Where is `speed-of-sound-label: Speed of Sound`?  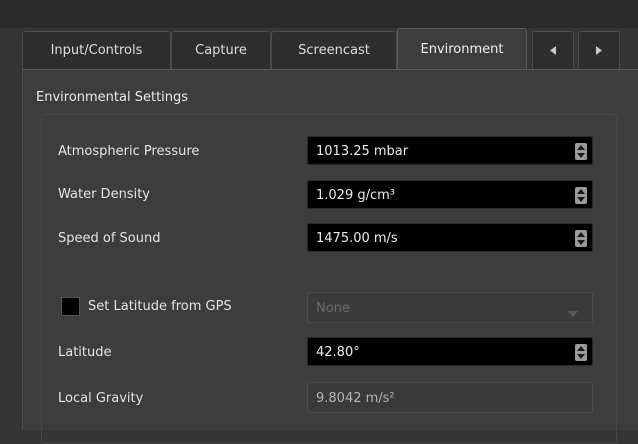
speed-of-sound-label: Speed of Sound is located at coordinates (109, 238).